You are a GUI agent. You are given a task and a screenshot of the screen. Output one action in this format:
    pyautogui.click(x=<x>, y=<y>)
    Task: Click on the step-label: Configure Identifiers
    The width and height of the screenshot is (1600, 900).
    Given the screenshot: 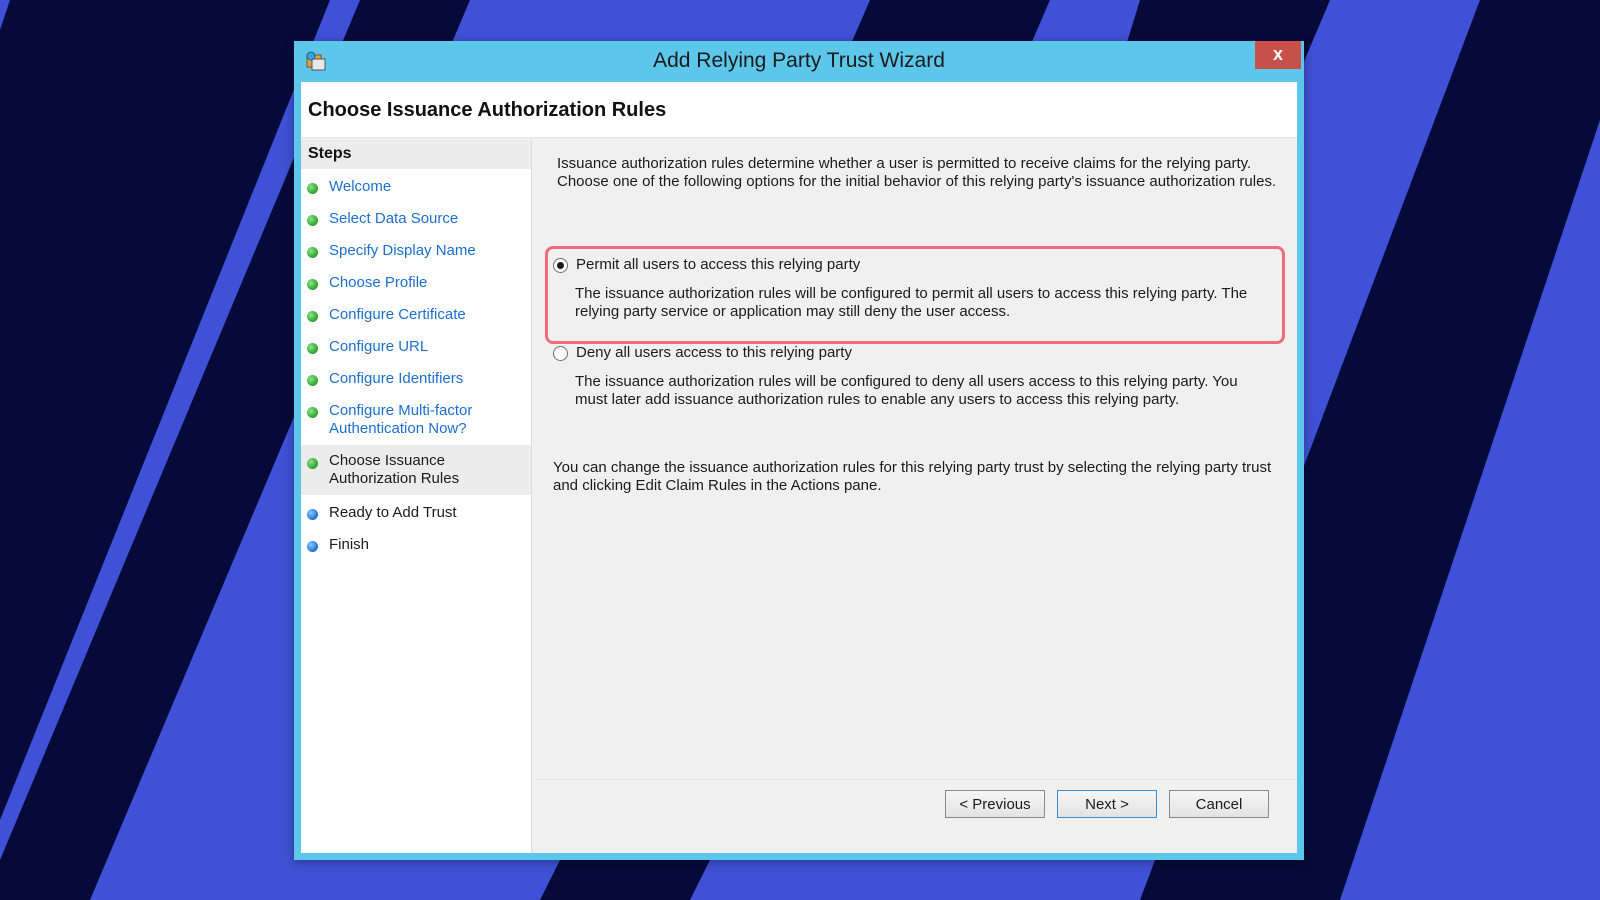 What is the action you would take?
    pyautogui.click(x=396, y=378)
    